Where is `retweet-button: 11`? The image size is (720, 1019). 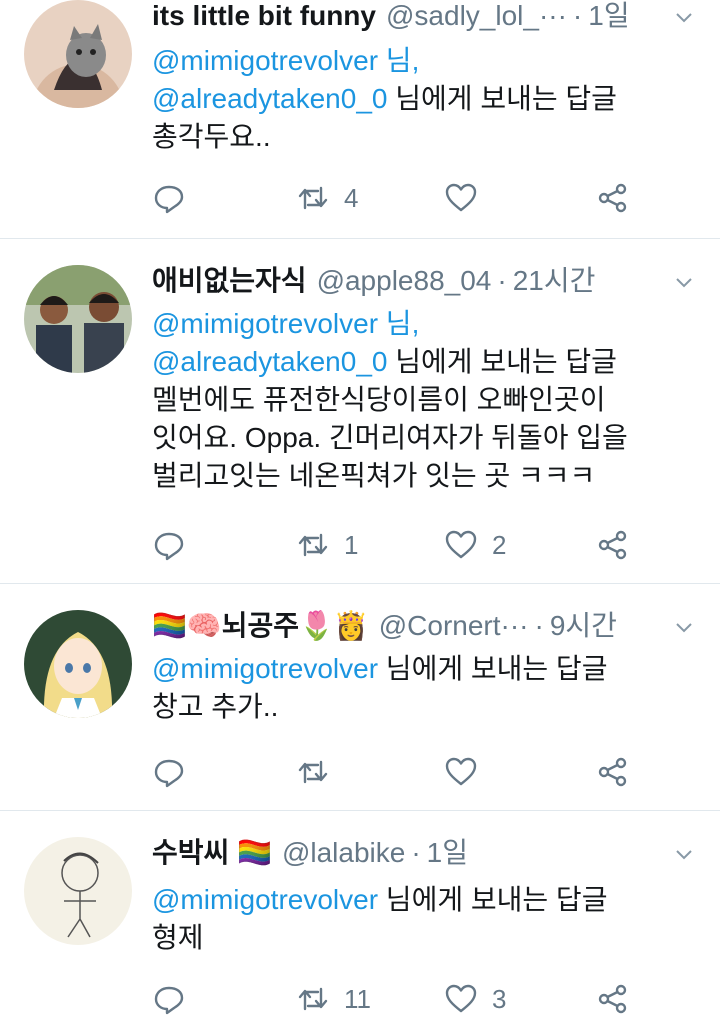
retweet-button: 11 is located at coordinates (333, 999).